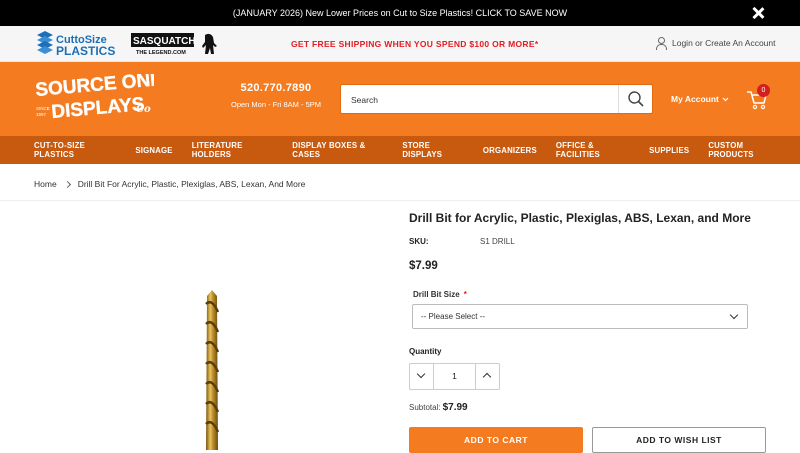 This screenshot has height=453, width=800. Describe the element at coordinates (276, 104) in the screenshot. I see `business-hours: Open Mon - Fri 8AM - 5PM` at that location.